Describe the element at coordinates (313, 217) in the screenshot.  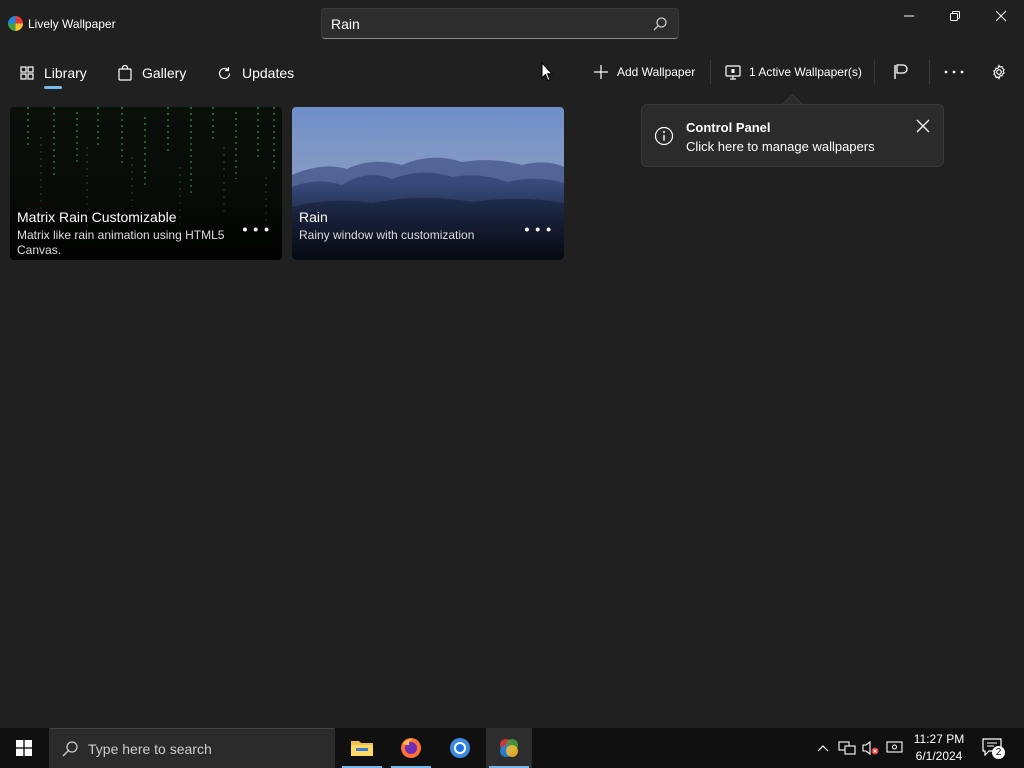
I see `card-title: Rain` at that location.